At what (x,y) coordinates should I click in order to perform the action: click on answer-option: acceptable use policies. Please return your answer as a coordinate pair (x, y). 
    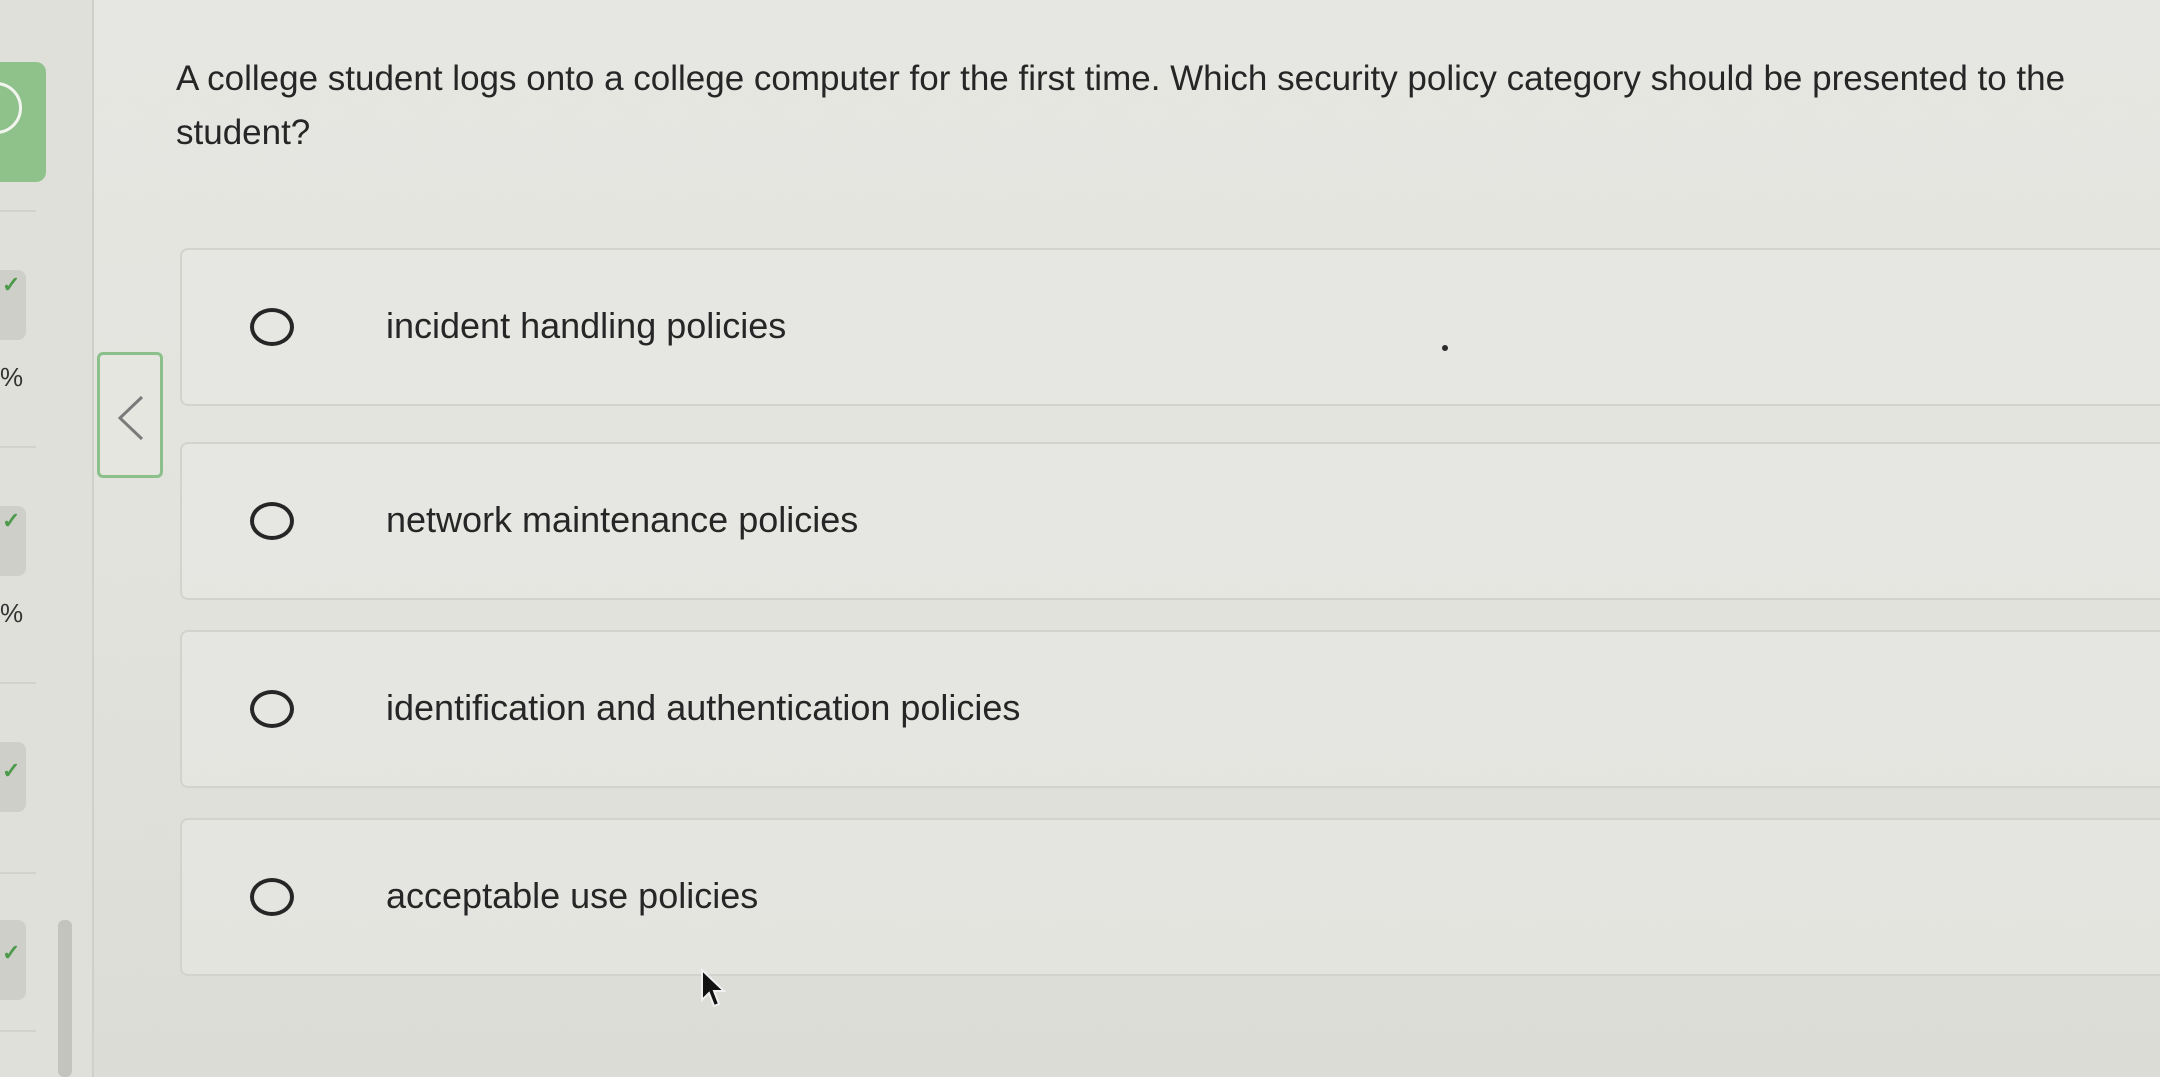
    Looking at the image, I should click on (1170, 897).